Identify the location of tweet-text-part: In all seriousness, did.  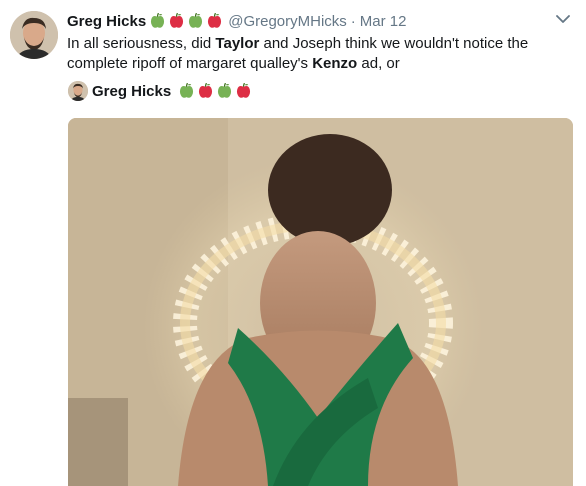
(141, 43).